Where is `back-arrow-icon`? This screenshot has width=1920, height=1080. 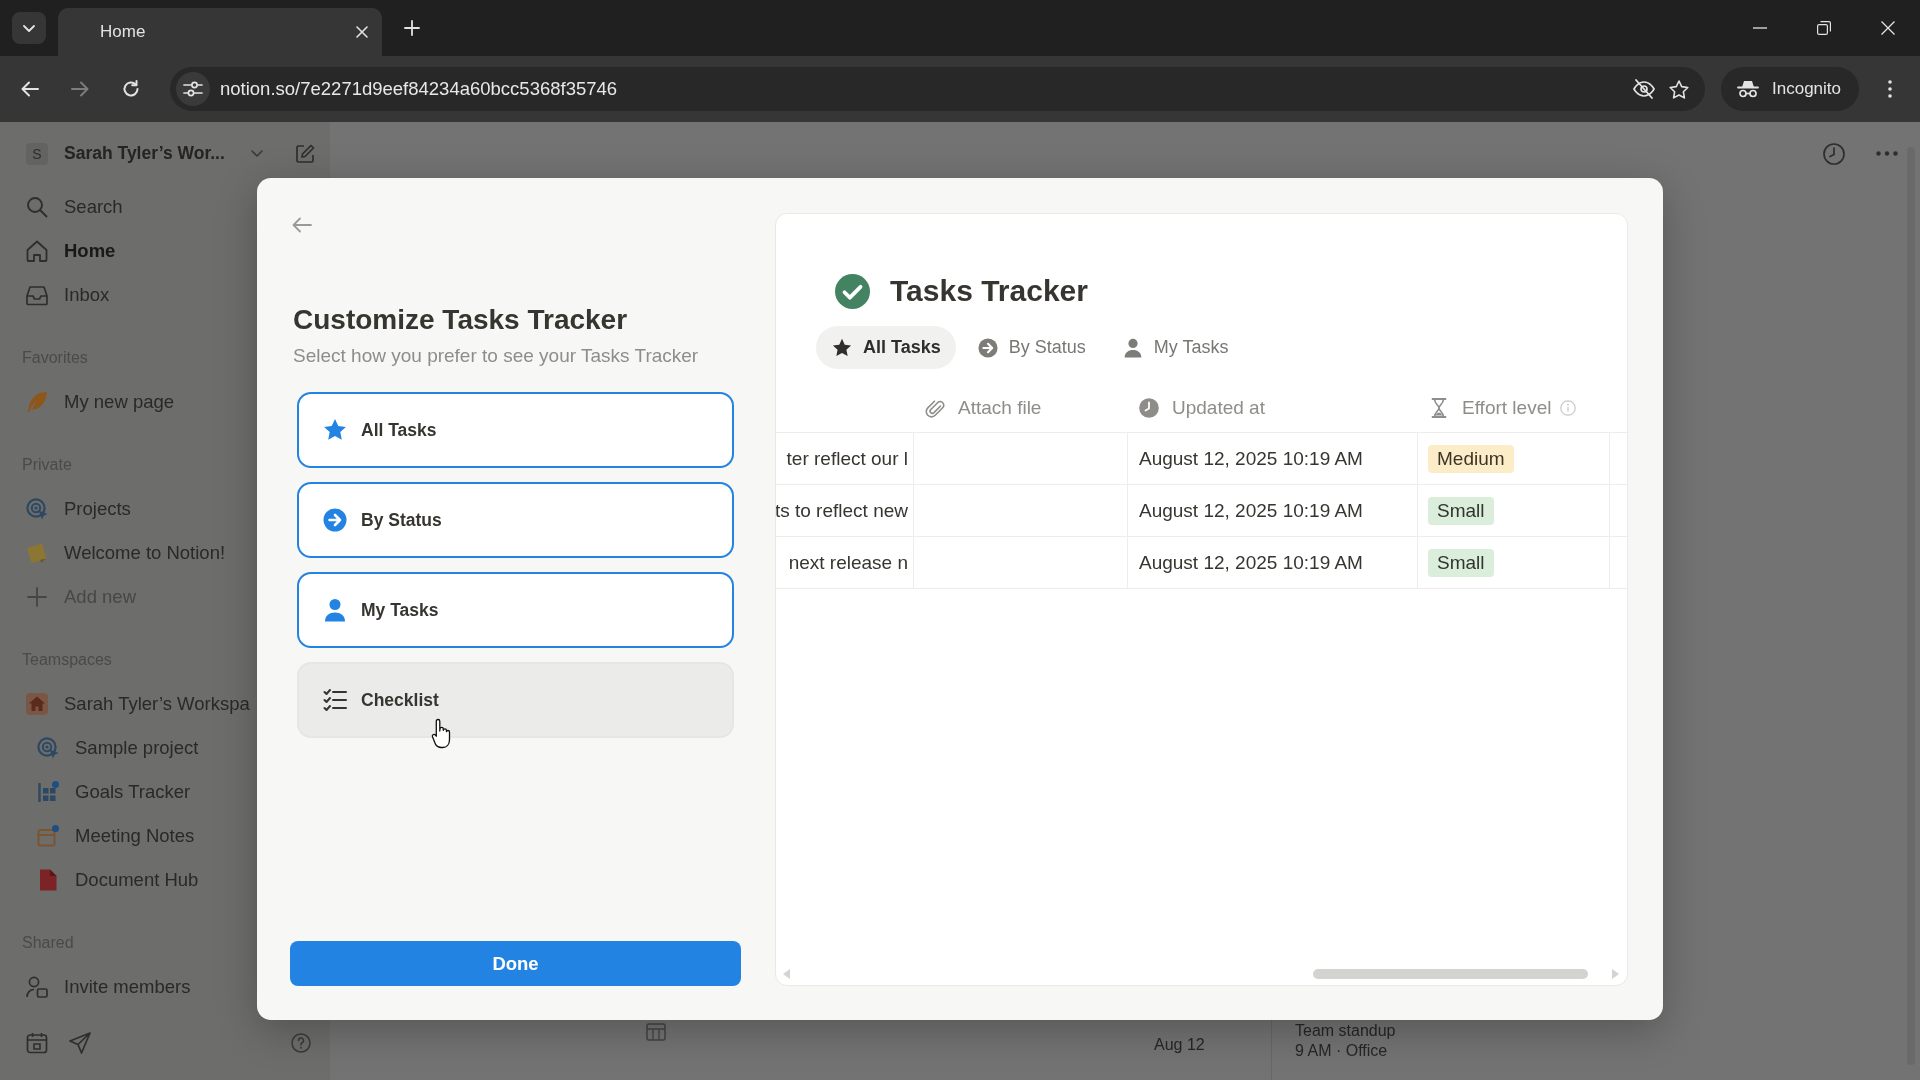
back-arrow-icon is located at coordinates (302, 225).